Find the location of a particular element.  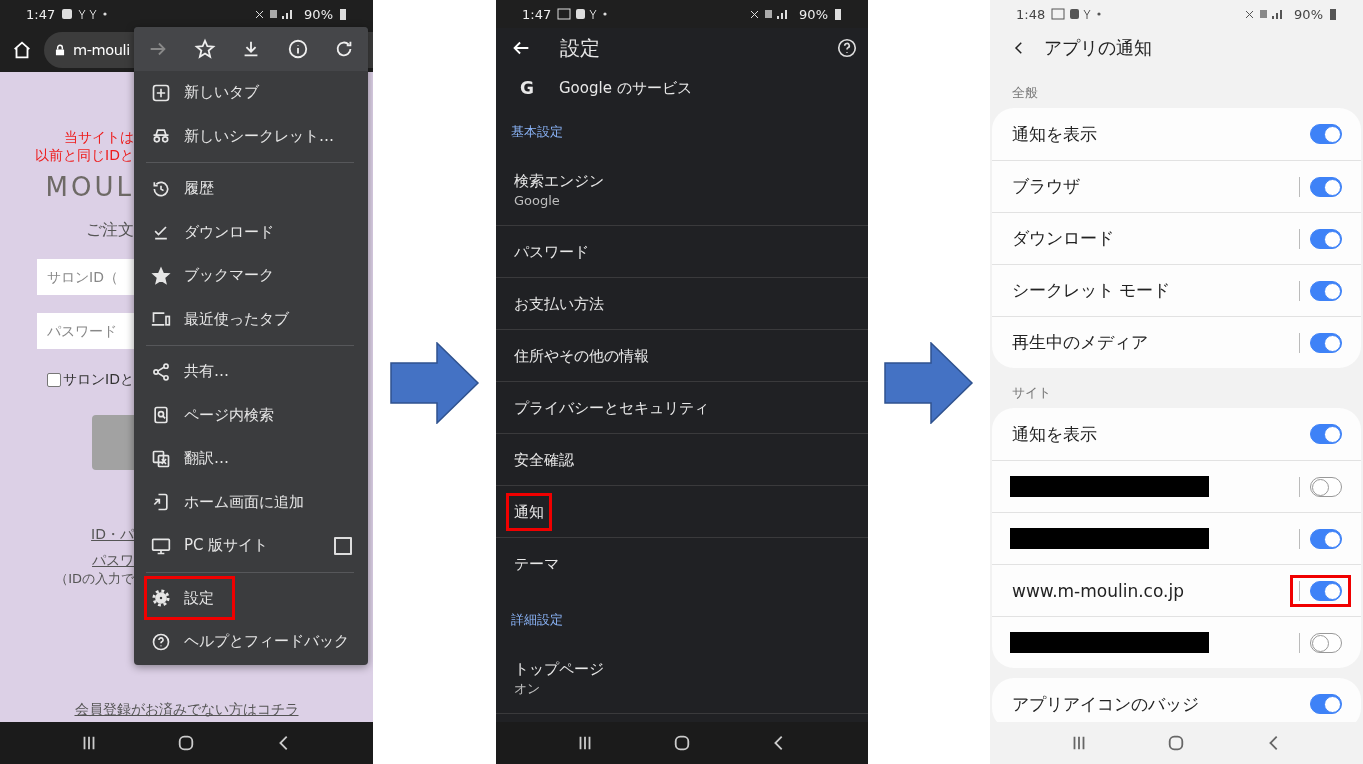

menu-label: ヘルプとフィードバック is located at coordinates (266, 642).